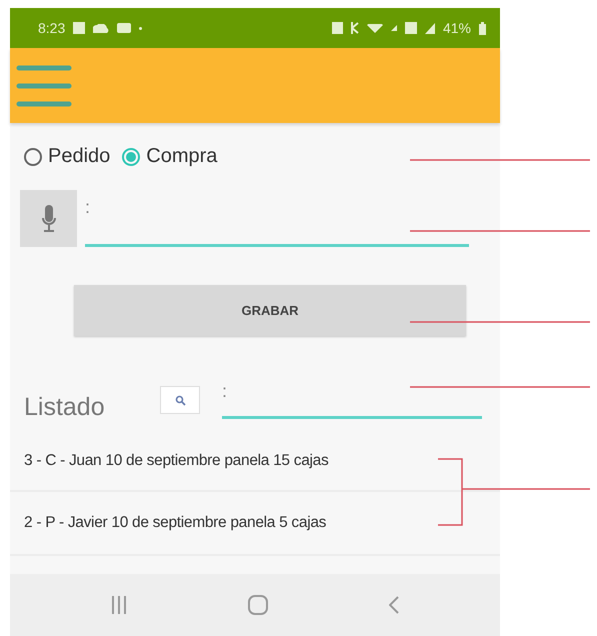  Describe the element at coordinates (482, 28) in the screenshot. I see `battery-icon` at that location.